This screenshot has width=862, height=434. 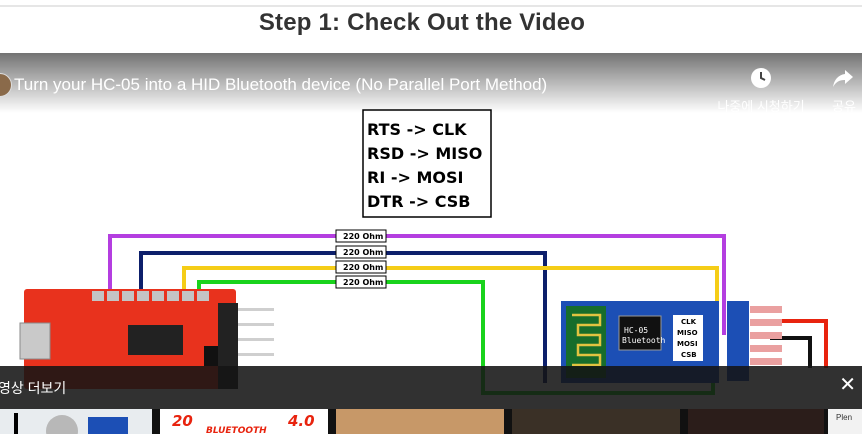 What do you see at coordinates (687, 333) in the screenshot?
I see `svg-text: MISO` at bounding box center [687, 333].